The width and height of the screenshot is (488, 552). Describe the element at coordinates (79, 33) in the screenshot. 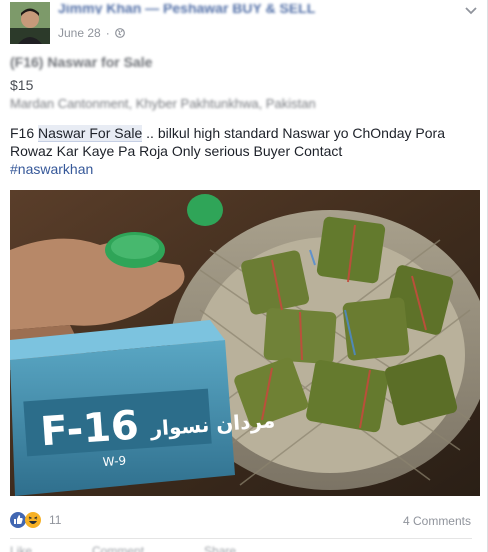

I see `post-date: June 28` at that location.